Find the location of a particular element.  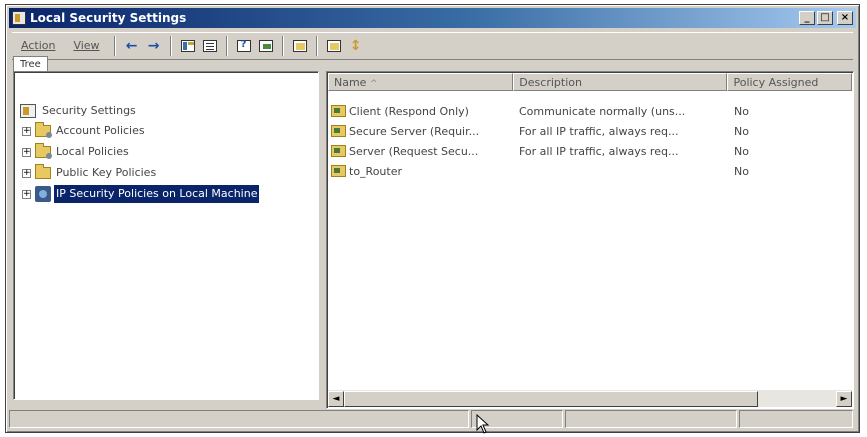

back-arrow-icon: ← is located at coordinates (132, 46).